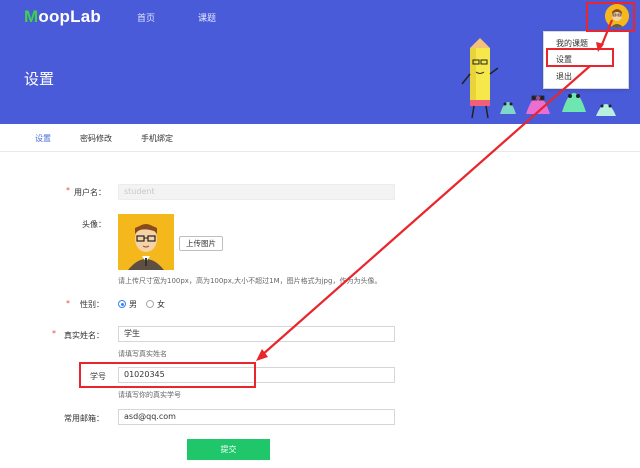  I want to click on username-field: student, so click(256, 192).